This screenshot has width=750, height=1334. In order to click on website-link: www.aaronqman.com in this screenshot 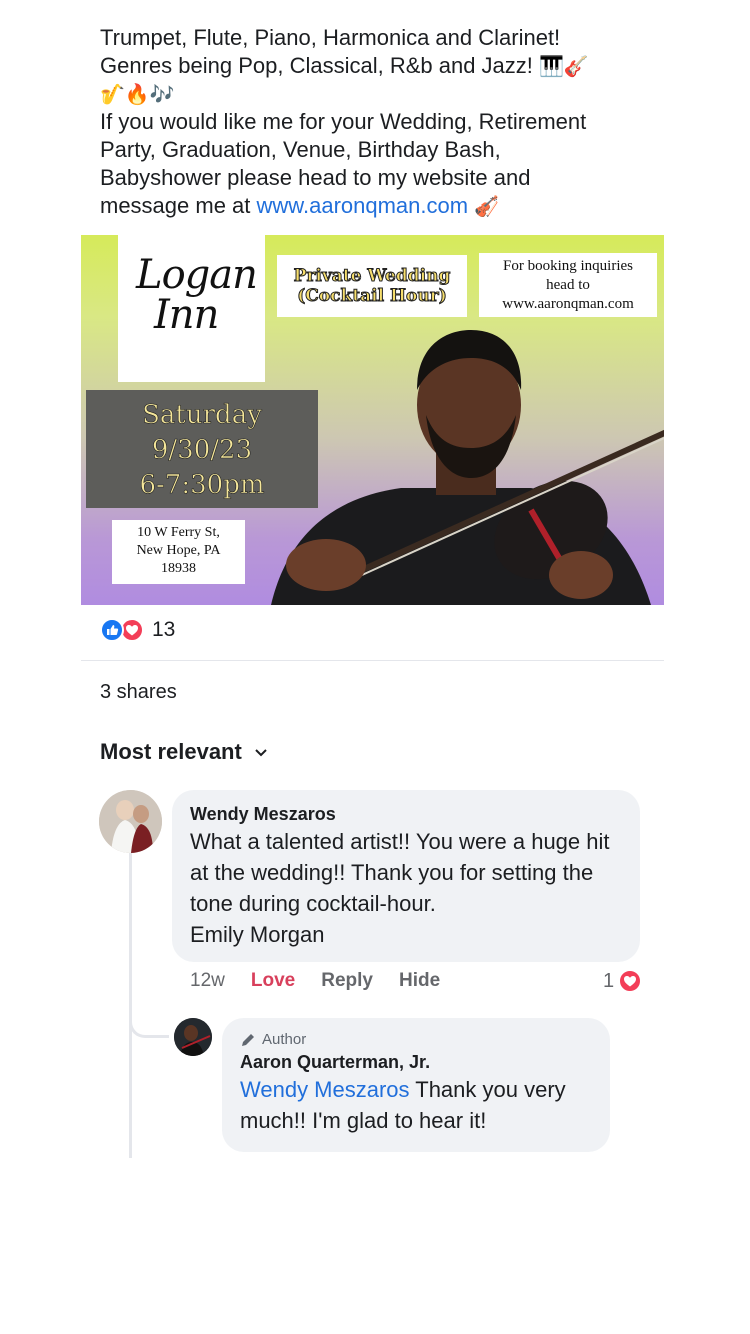, I will do `click(363, 205)`.